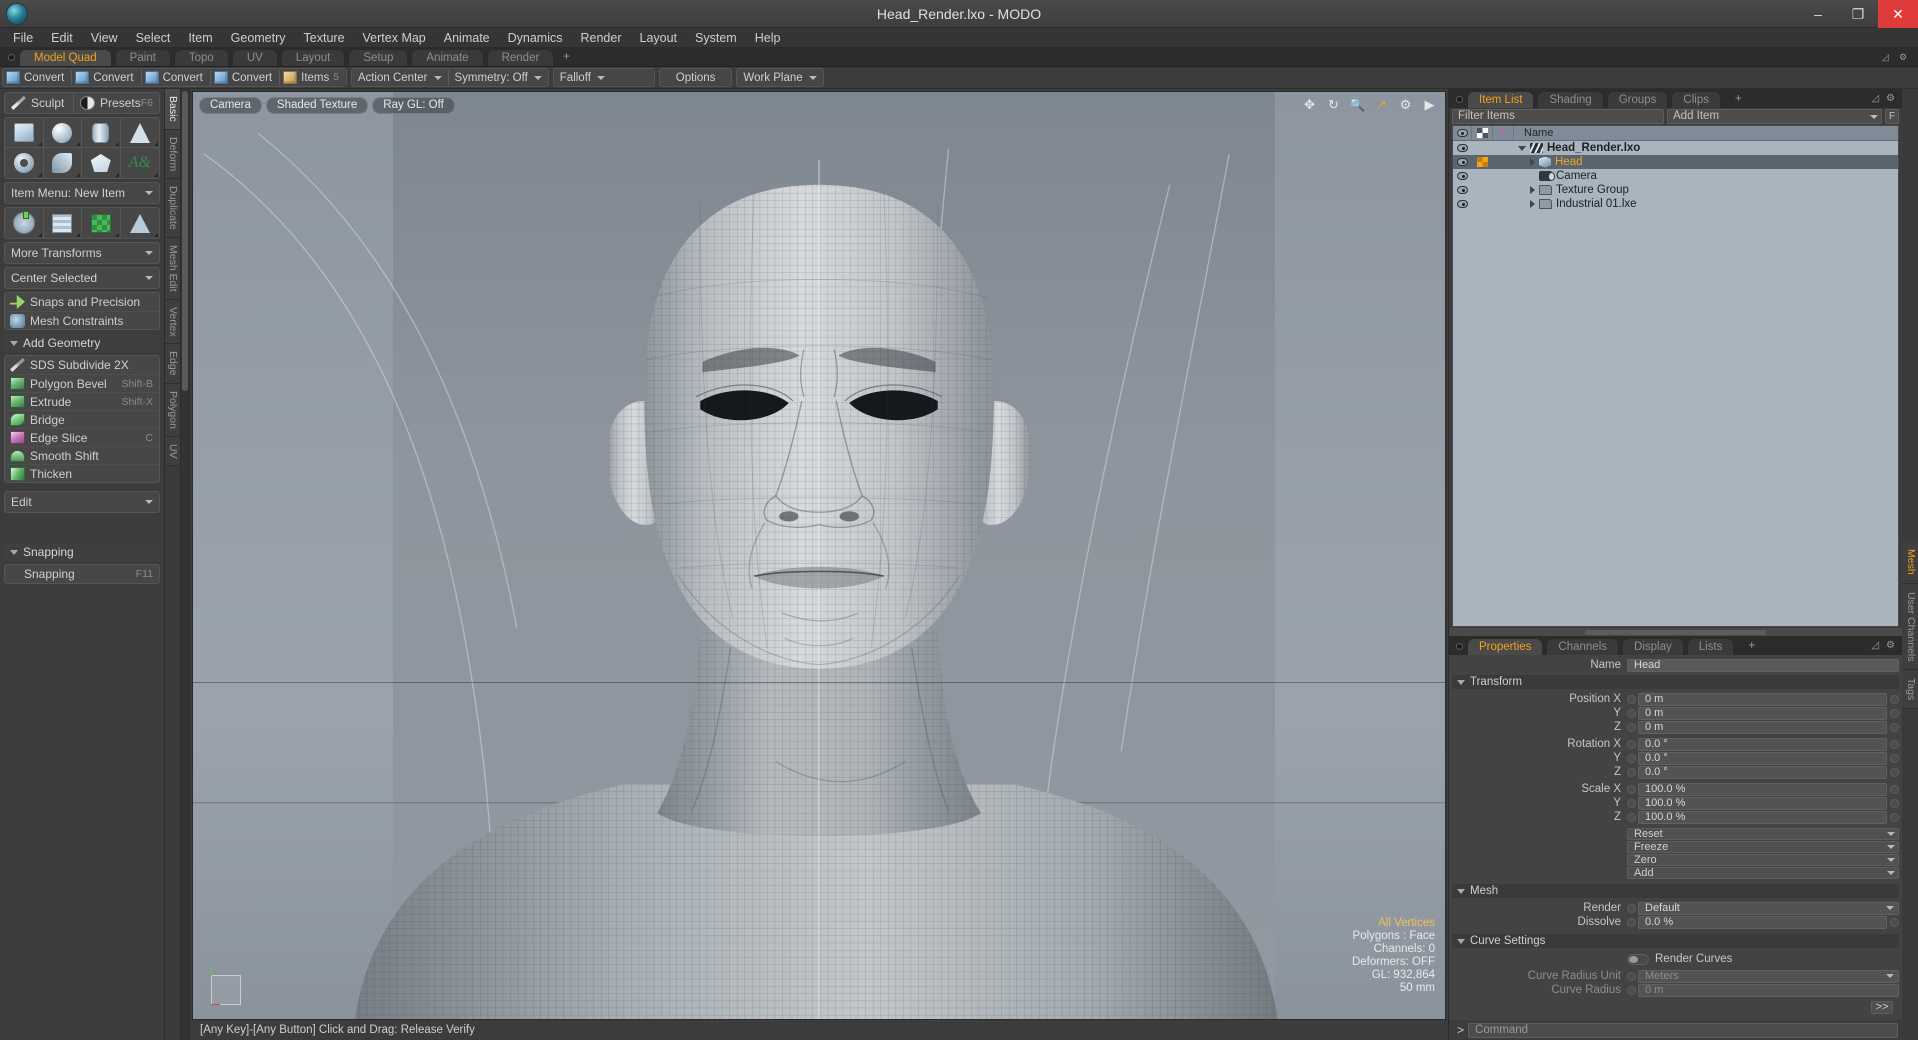 This screenshot has width=1918, height=1040. What do you see at coordinates (313, 77) in the screenshot?
I see `items-mode-button: Items 5` at bounding box center [313, 77].